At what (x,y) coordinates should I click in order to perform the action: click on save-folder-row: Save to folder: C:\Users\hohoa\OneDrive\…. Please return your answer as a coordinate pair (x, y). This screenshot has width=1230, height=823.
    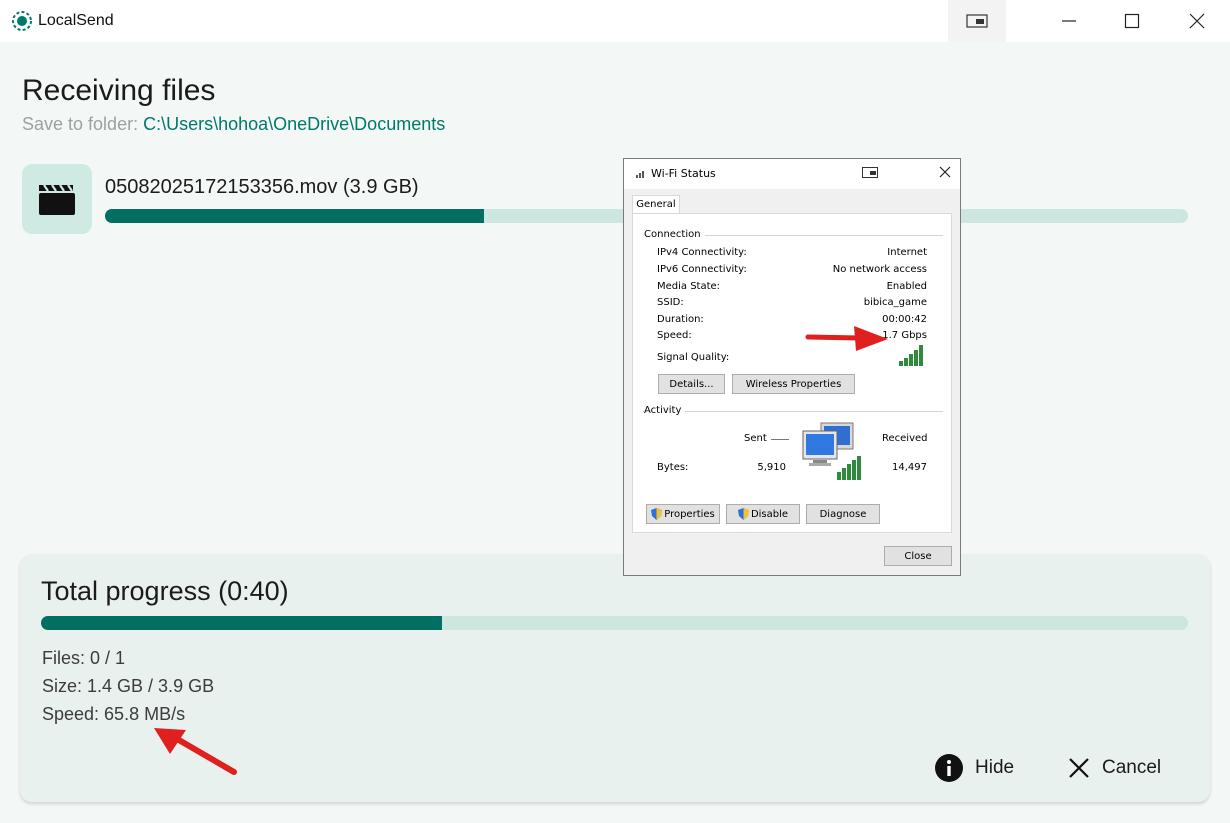
    Looking at the image, I should click on (233, 124).